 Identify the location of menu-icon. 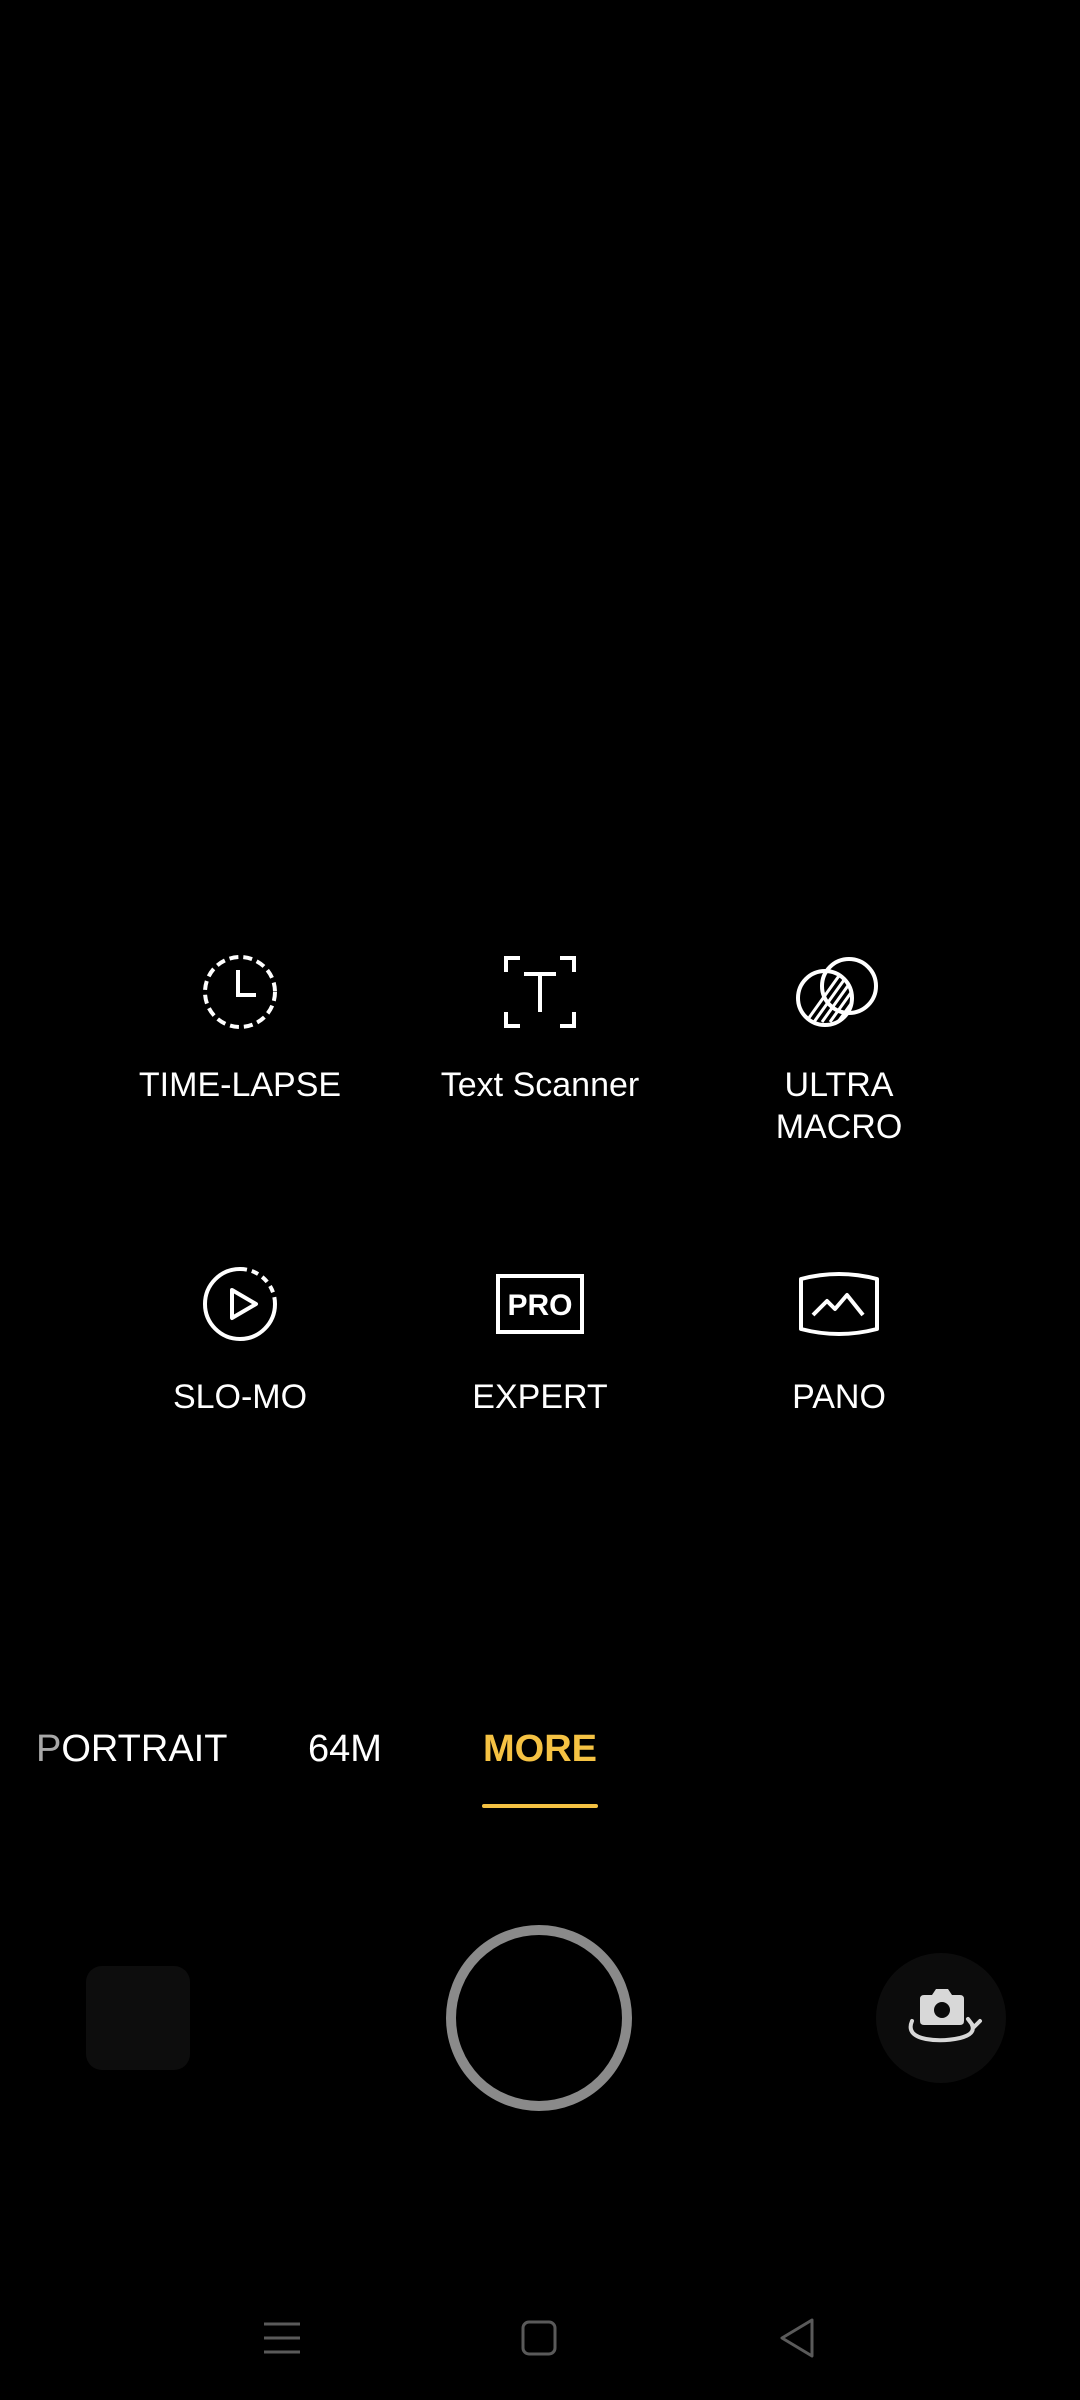
(282, 2340).